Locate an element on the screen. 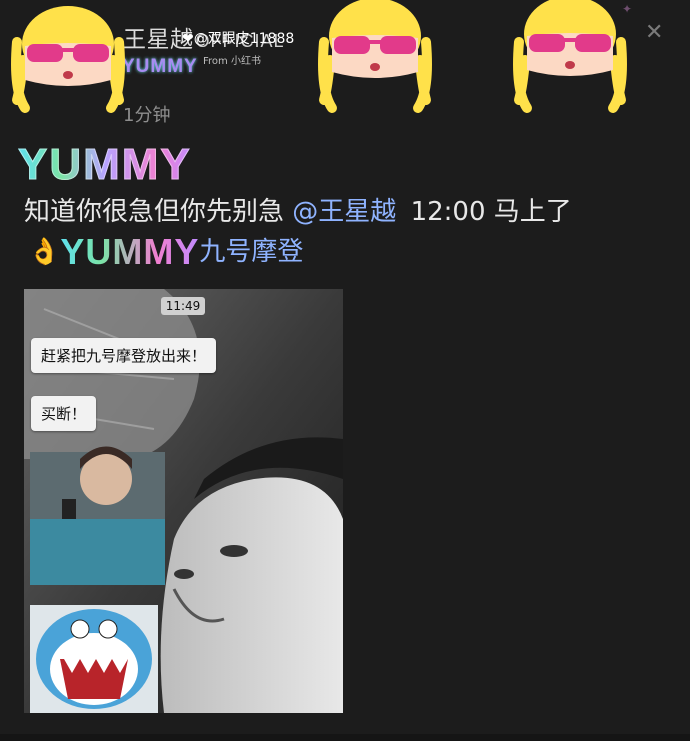  post-text-line1: 知道你很急但你先别急 @王星越 12:00 马上了 is located at coordinates (298, 209).